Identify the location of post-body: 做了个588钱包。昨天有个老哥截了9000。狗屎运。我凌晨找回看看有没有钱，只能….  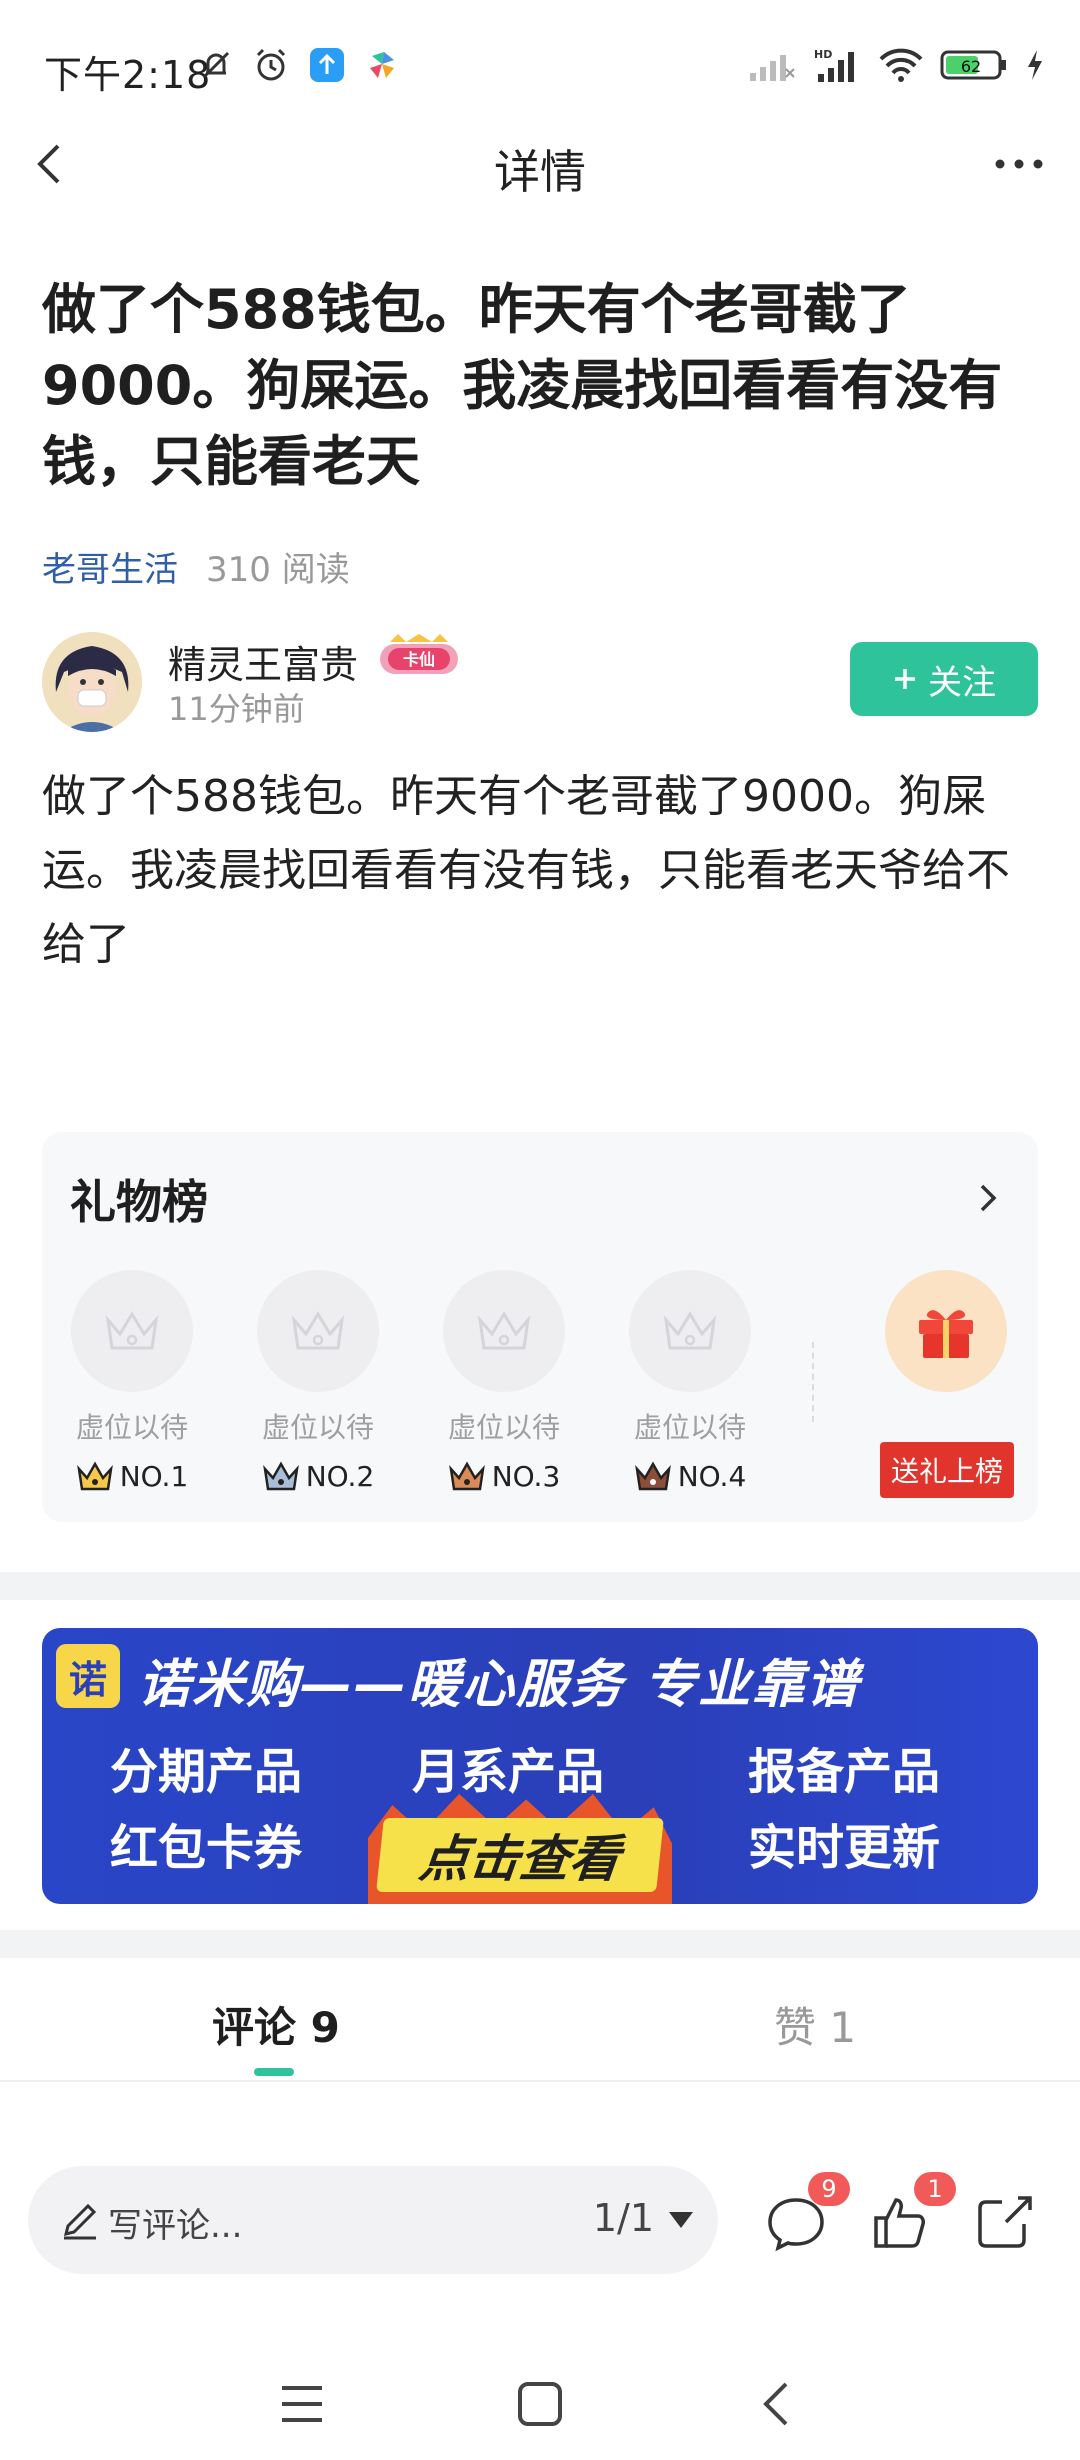
(526, 870).